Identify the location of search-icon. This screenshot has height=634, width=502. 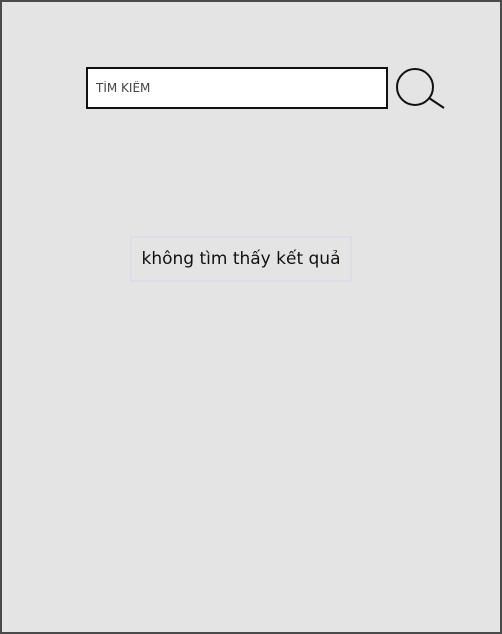
(420, 88).